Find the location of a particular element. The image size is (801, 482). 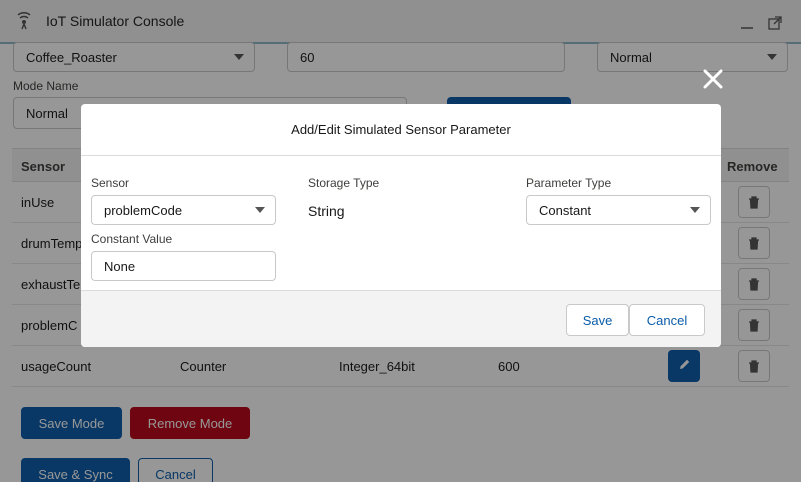

modal-footer: Save Cancel is located at coordinates (401, 318).